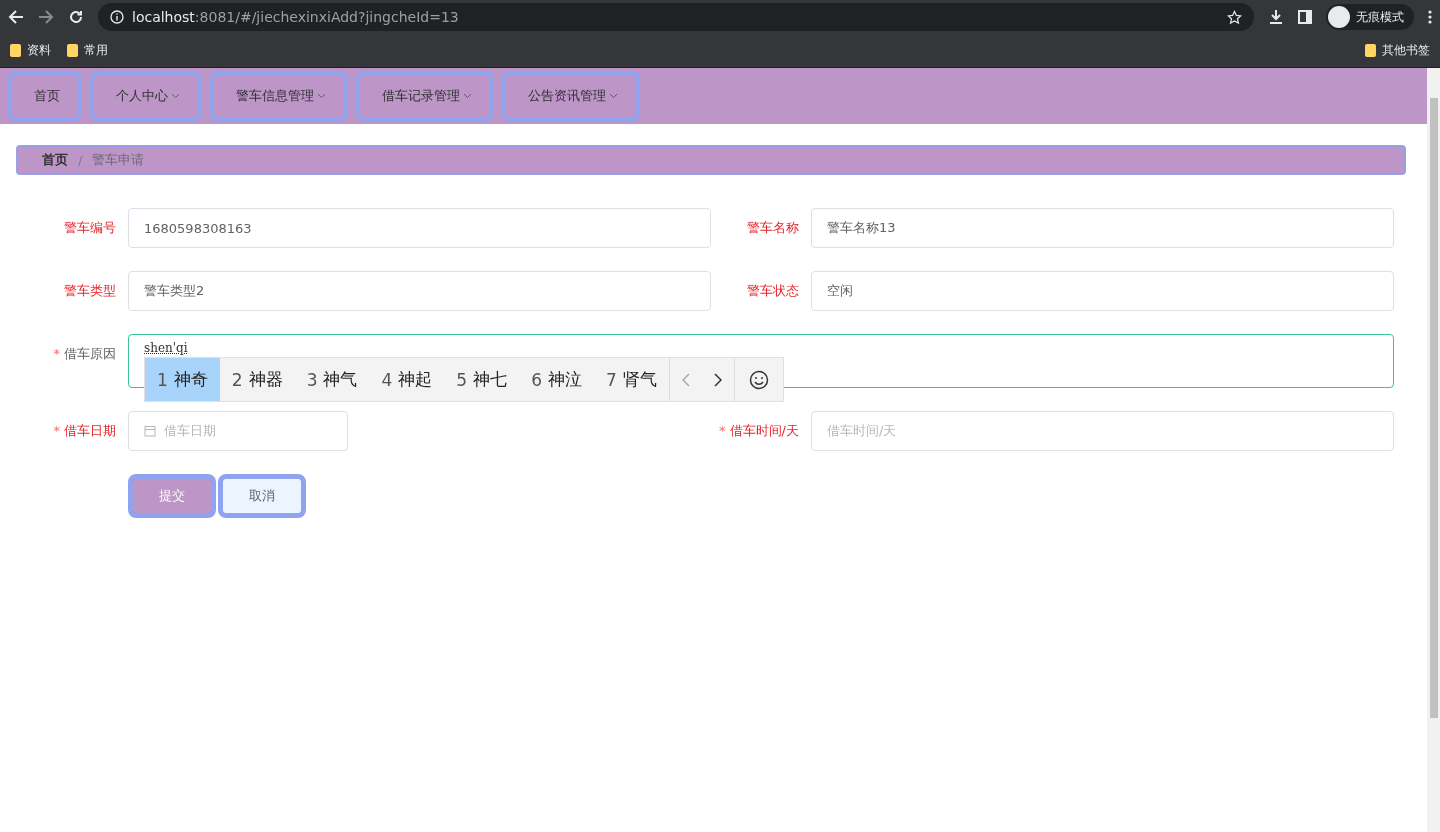 This screenshot has height=832, width=1440. Describe the element at coordinates (262, 496) in the screenshot. I see `cancel-button: 取消` at that location.